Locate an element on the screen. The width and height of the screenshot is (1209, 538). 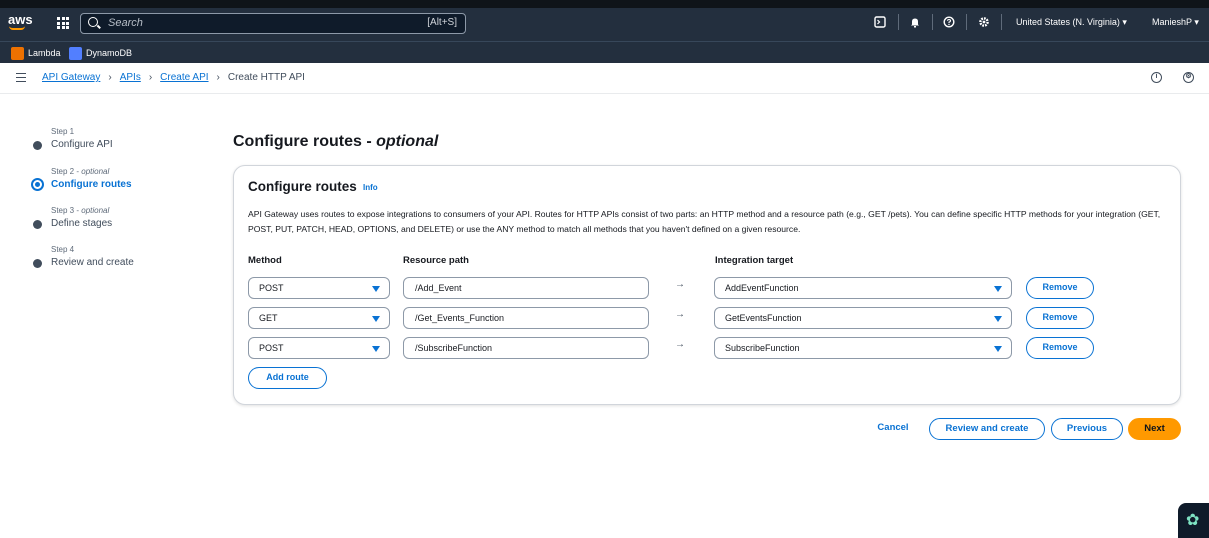
assistant-chat-icon is located at coordinates (1193, 520).